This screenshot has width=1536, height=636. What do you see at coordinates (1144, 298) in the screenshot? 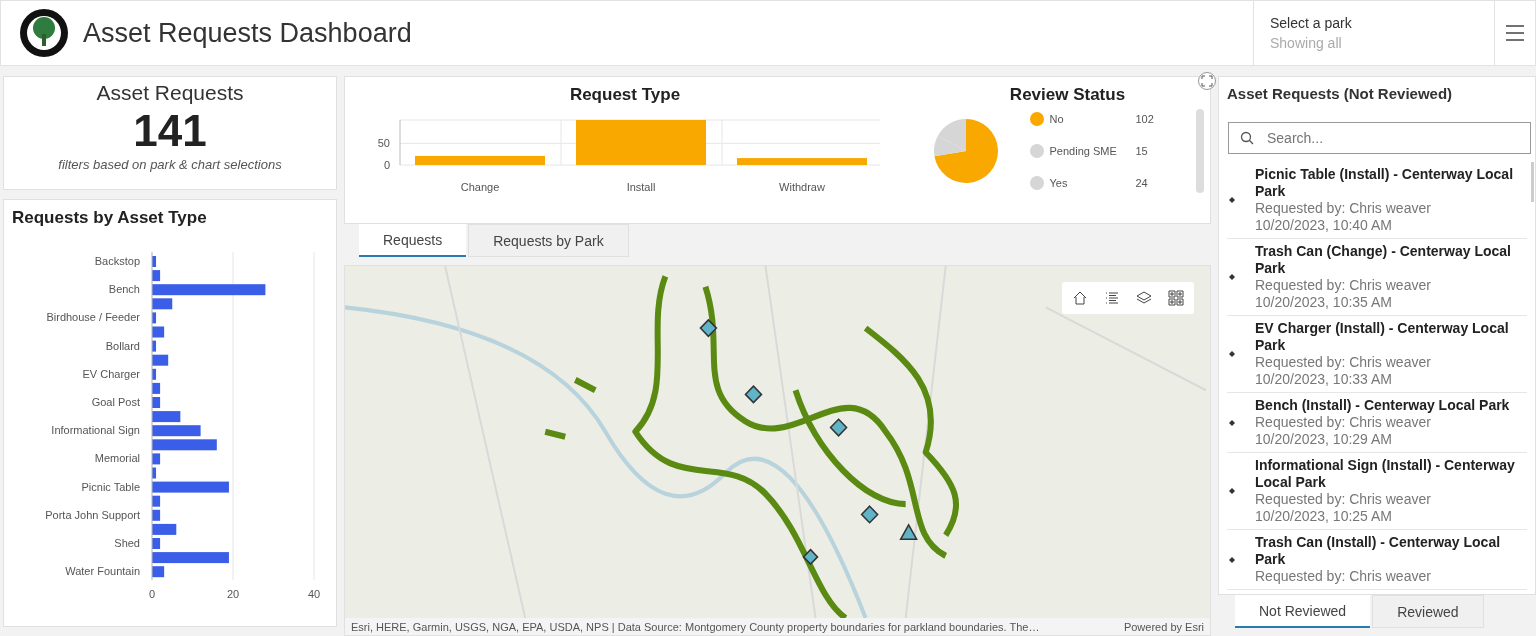
I see `layers-icon` at bounding box center [1144, 298].